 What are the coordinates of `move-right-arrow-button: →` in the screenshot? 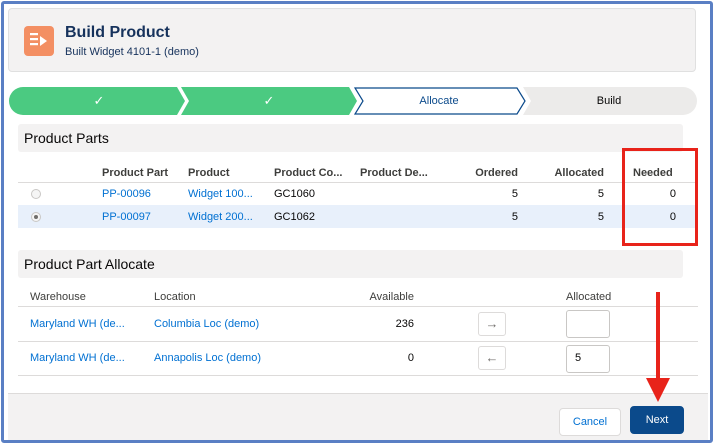 It's located at (492, 324).